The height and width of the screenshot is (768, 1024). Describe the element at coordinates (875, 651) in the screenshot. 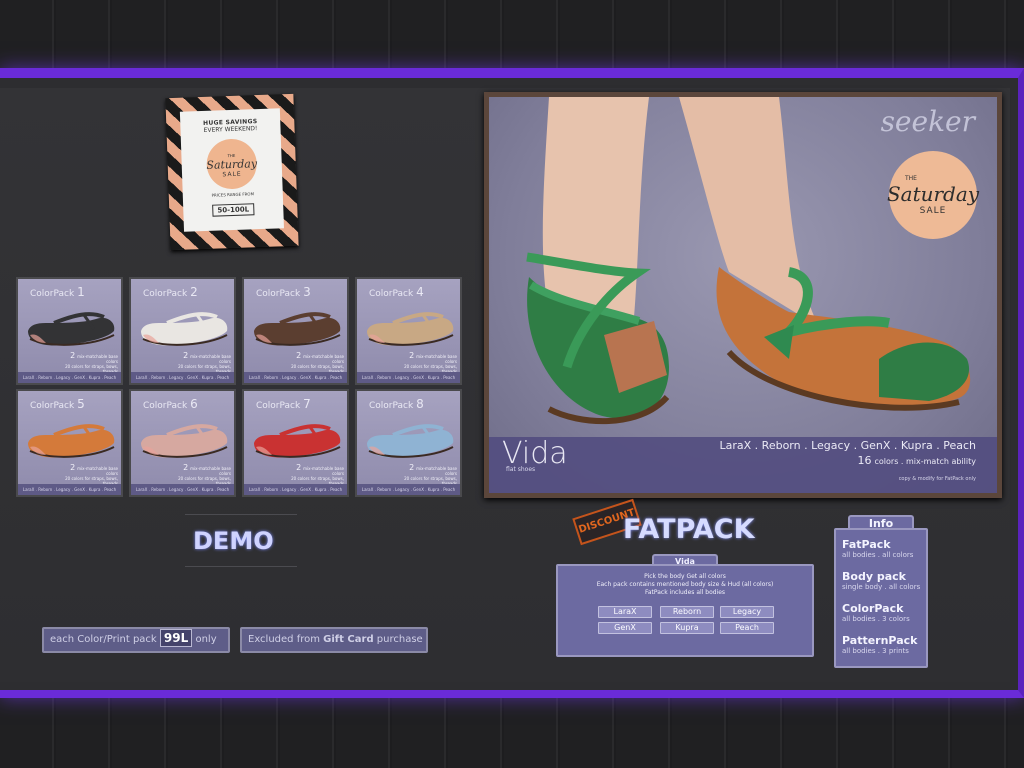

I see `info-item-sub: all bodies . 3 prints` at that location.